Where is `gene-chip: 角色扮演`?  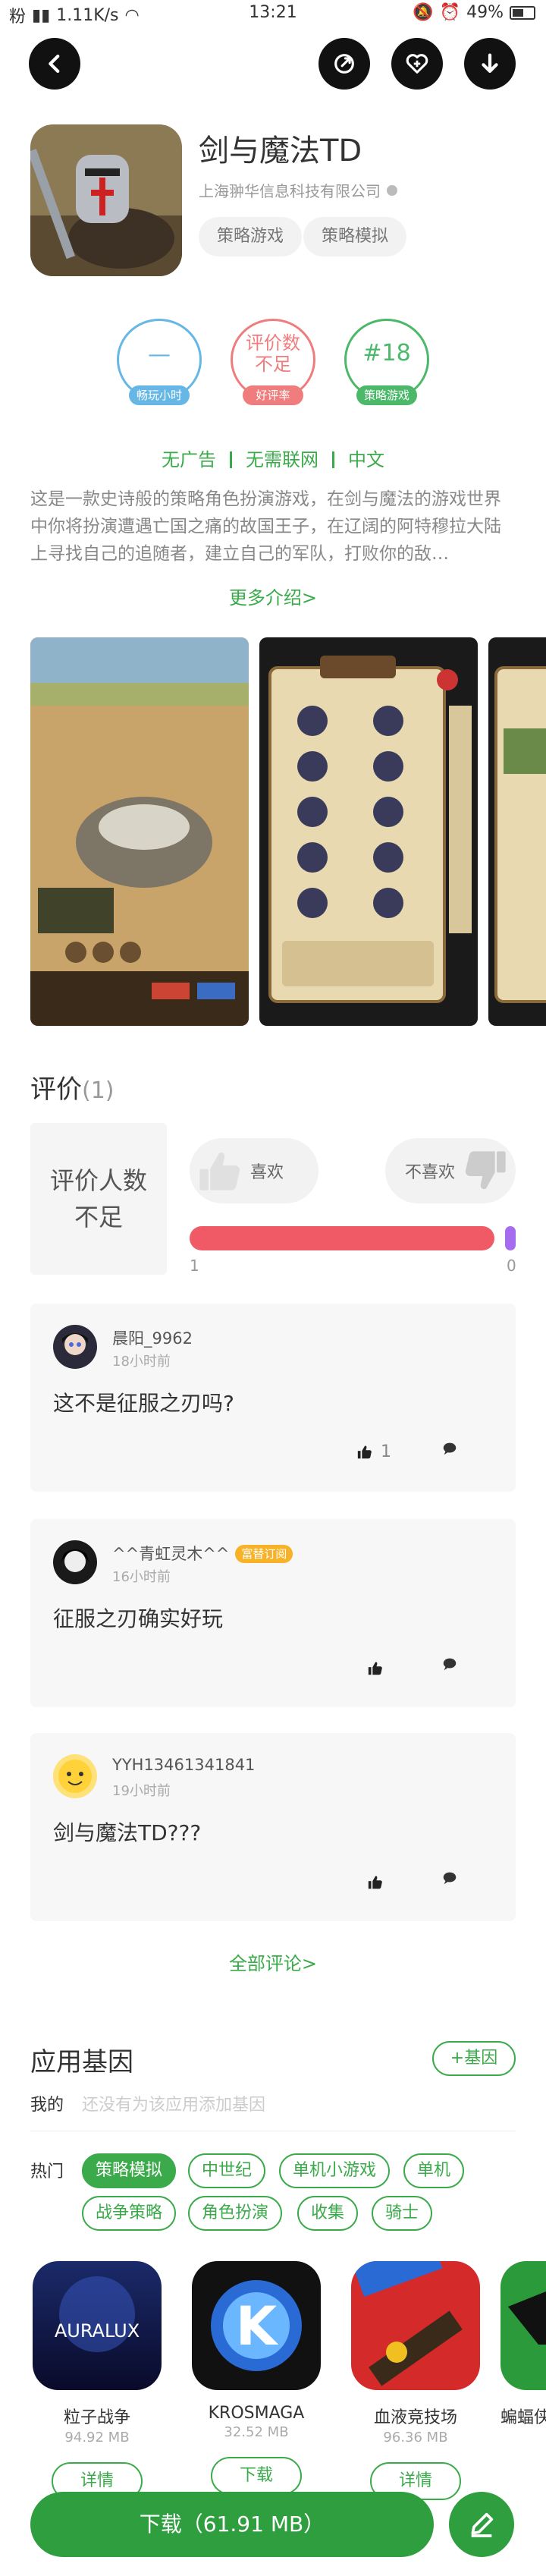 gene-chip: 角色扮演 is located at coordinates (235, 2213).